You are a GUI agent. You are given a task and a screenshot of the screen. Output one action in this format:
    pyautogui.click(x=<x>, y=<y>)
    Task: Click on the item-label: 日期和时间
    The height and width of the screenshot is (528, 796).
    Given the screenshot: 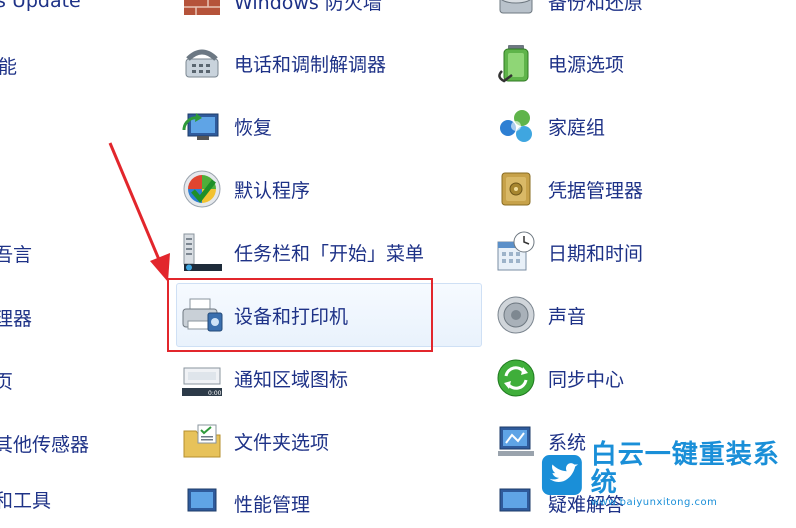 What is the action you would take?
    pyautogui.click(x=596, y=253)
    